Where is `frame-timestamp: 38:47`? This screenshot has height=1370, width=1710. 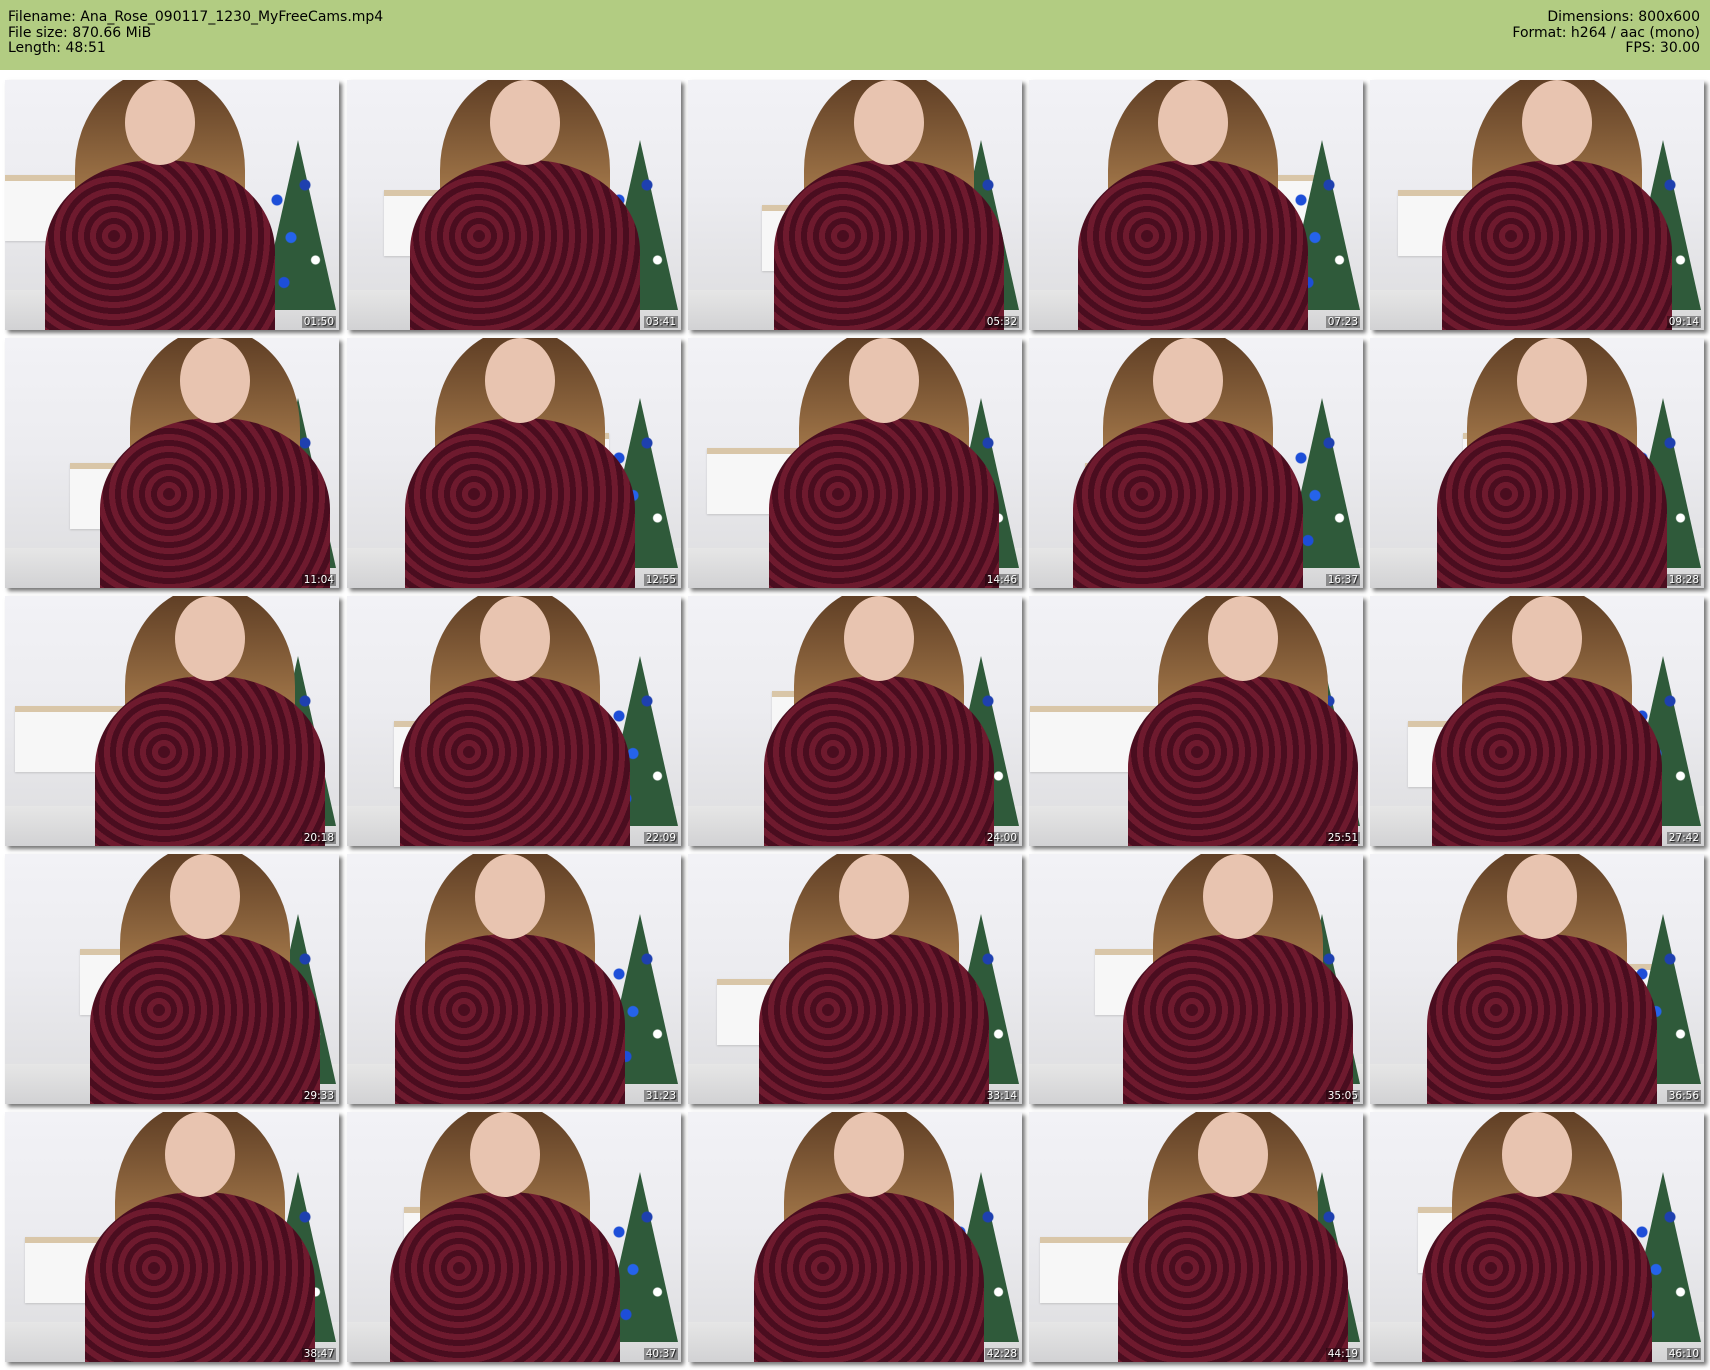 frame-timestamp: 38:47 is located at coordinates (318, 1354).